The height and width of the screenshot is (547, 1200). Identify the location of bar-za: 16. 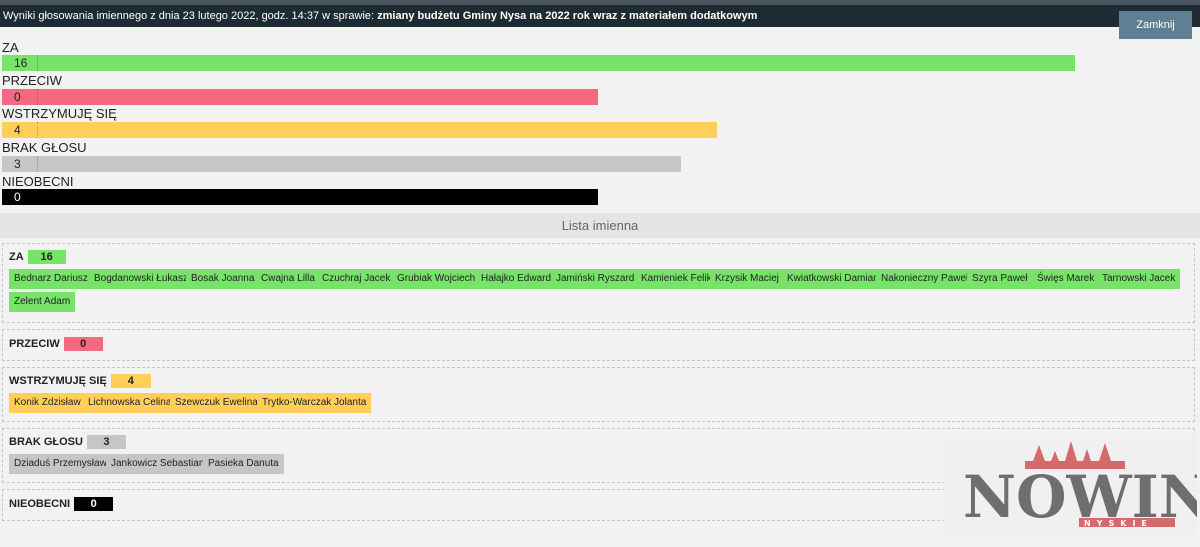
(538, 63).